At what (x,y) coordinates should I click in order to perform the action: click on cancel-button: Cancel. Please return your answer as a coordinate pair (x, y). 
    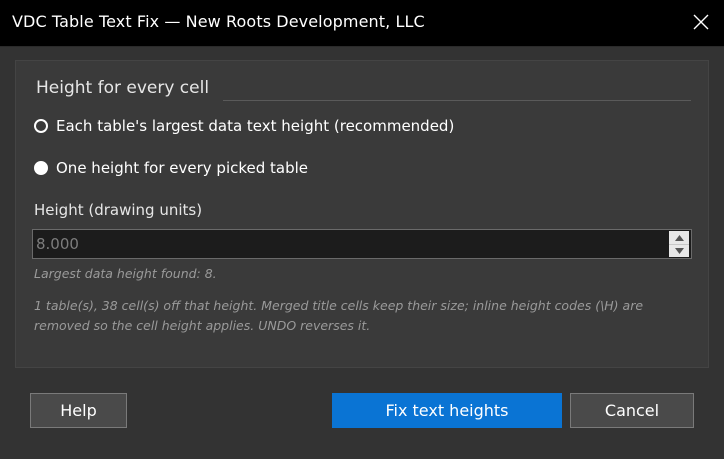
    Looking at the image, I should click on (632, 410).